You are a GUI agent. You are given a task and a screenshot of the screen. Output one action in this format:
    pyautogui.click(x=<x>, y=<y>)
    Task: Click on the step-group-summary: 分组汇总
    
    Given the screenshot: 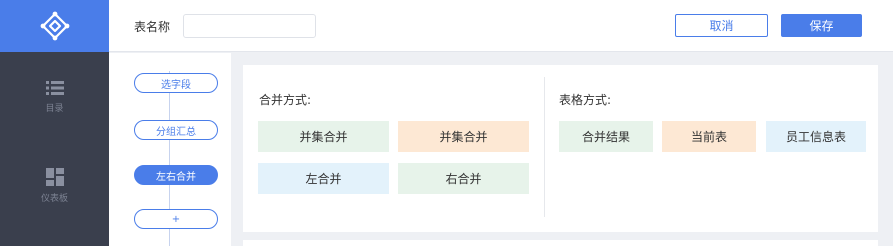 What is the action you would take?
    pyautogui.click(x=176, y=130)
    